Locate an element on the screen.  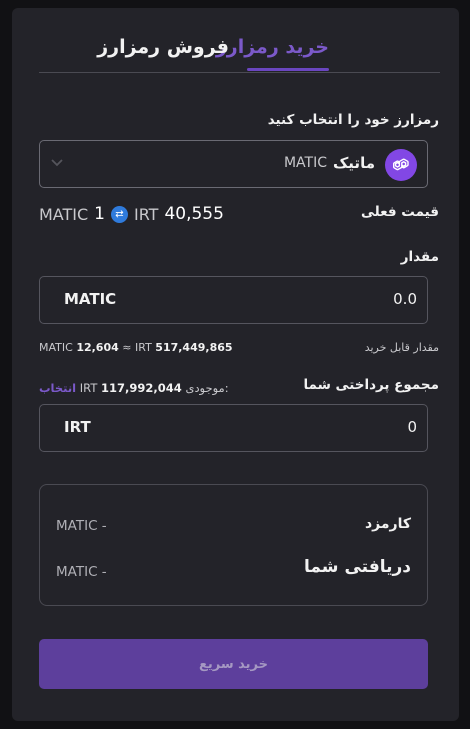
price-fiat-amount: 40,555 is located at coordinates (194, 214).